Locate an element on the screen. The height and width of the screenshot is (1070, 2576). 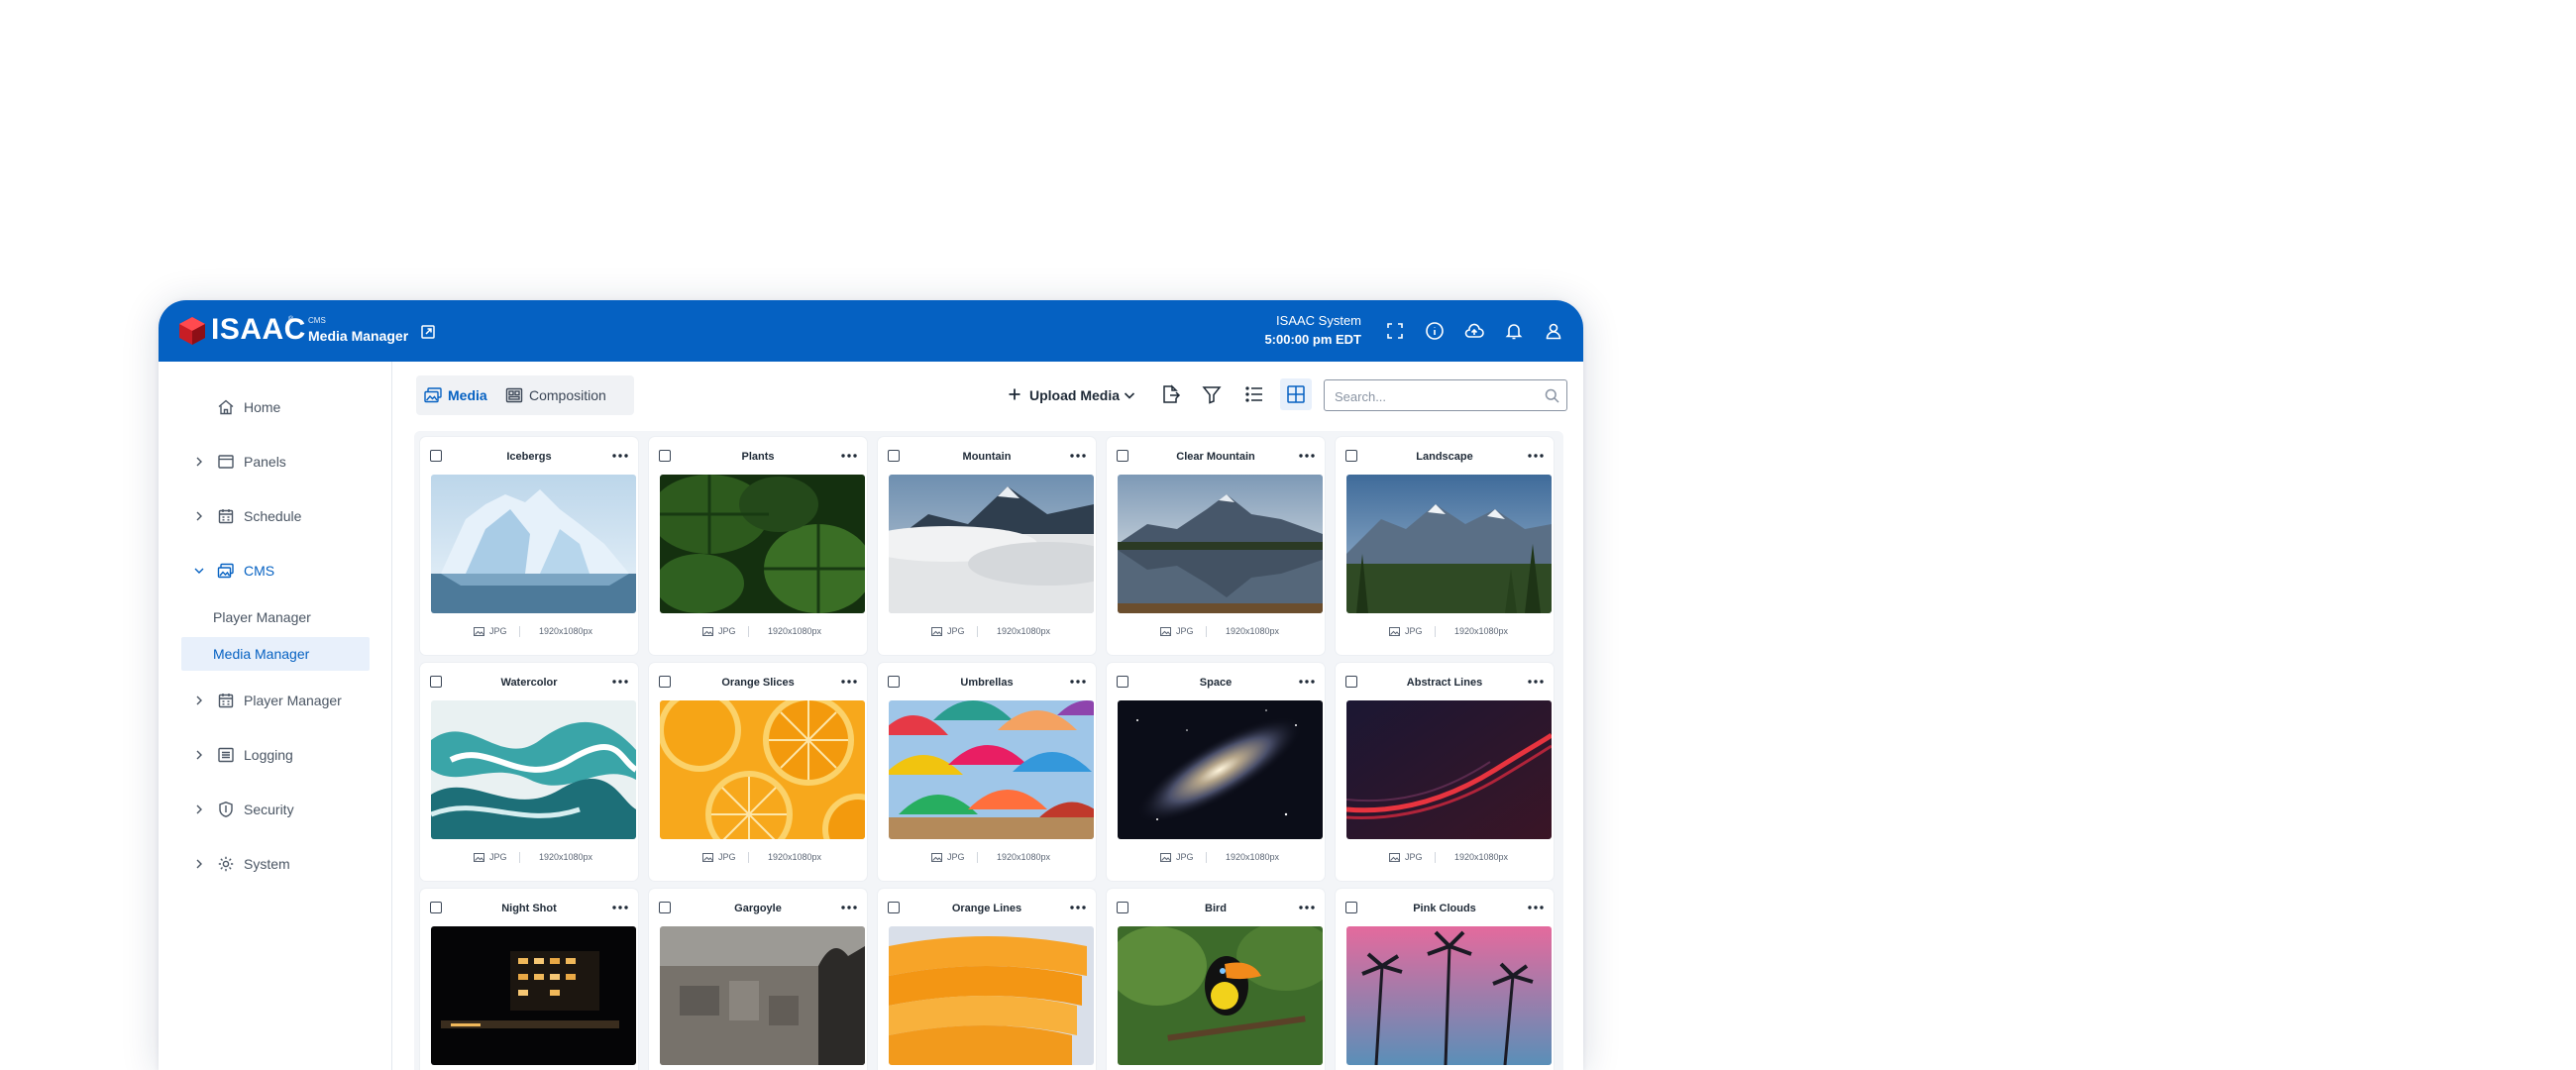
media-card: Abstract Lines JPG 1920x1080px is located at coordinates (1445, 772).